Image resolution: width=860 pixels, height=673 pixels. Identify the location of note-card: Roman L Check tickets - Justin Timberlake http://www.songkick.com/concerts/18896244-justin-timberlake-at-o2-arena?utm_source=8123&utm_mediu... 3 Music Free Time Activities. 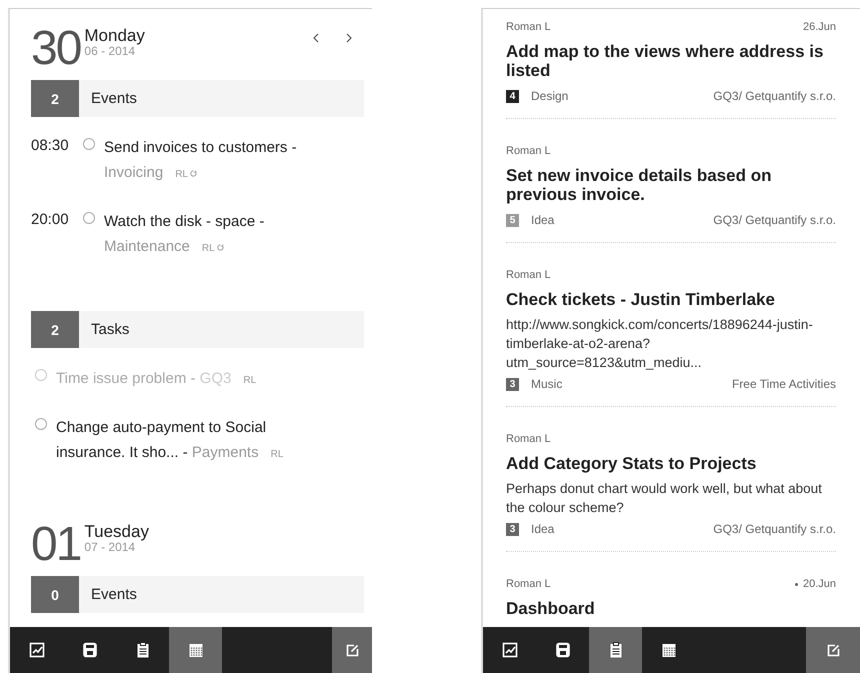
(671, 338).